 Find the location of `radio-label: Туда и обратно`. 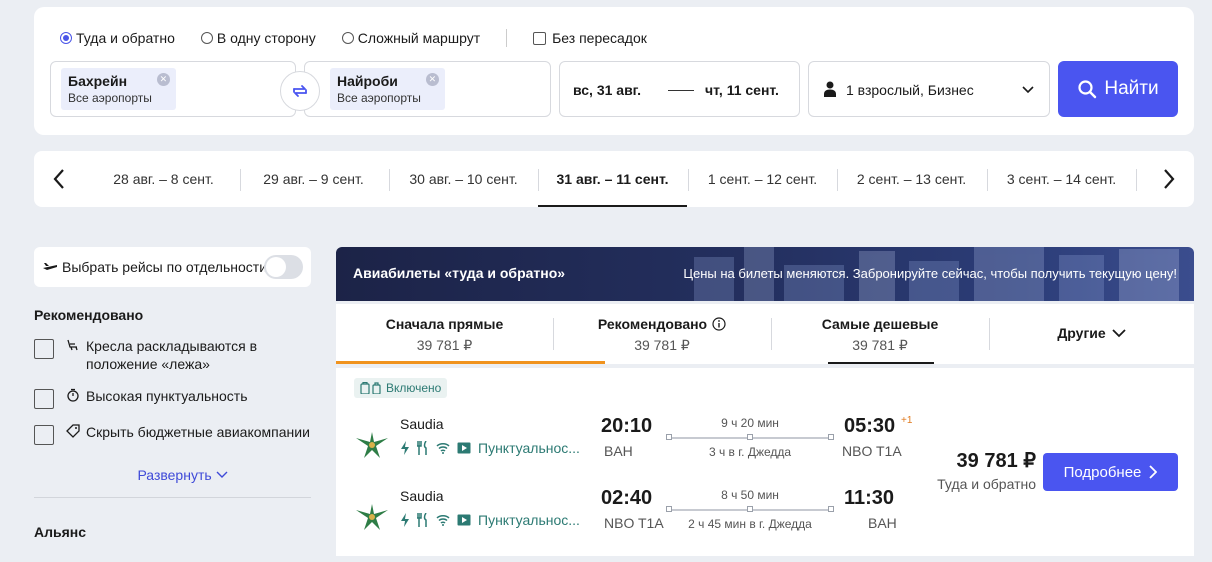

radio-label: Туда и обратно is located at coordinates (125, 38).